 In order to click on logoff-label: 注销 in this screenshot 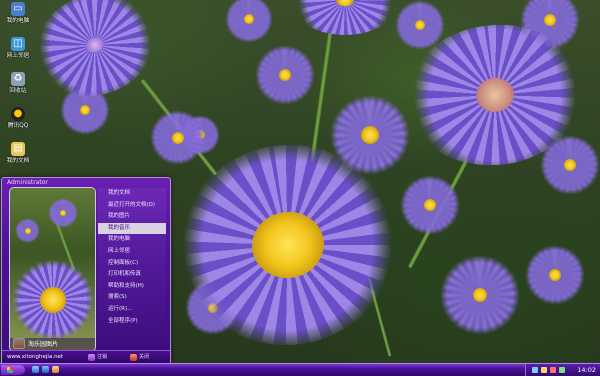, I will do `click(102, 357)`.